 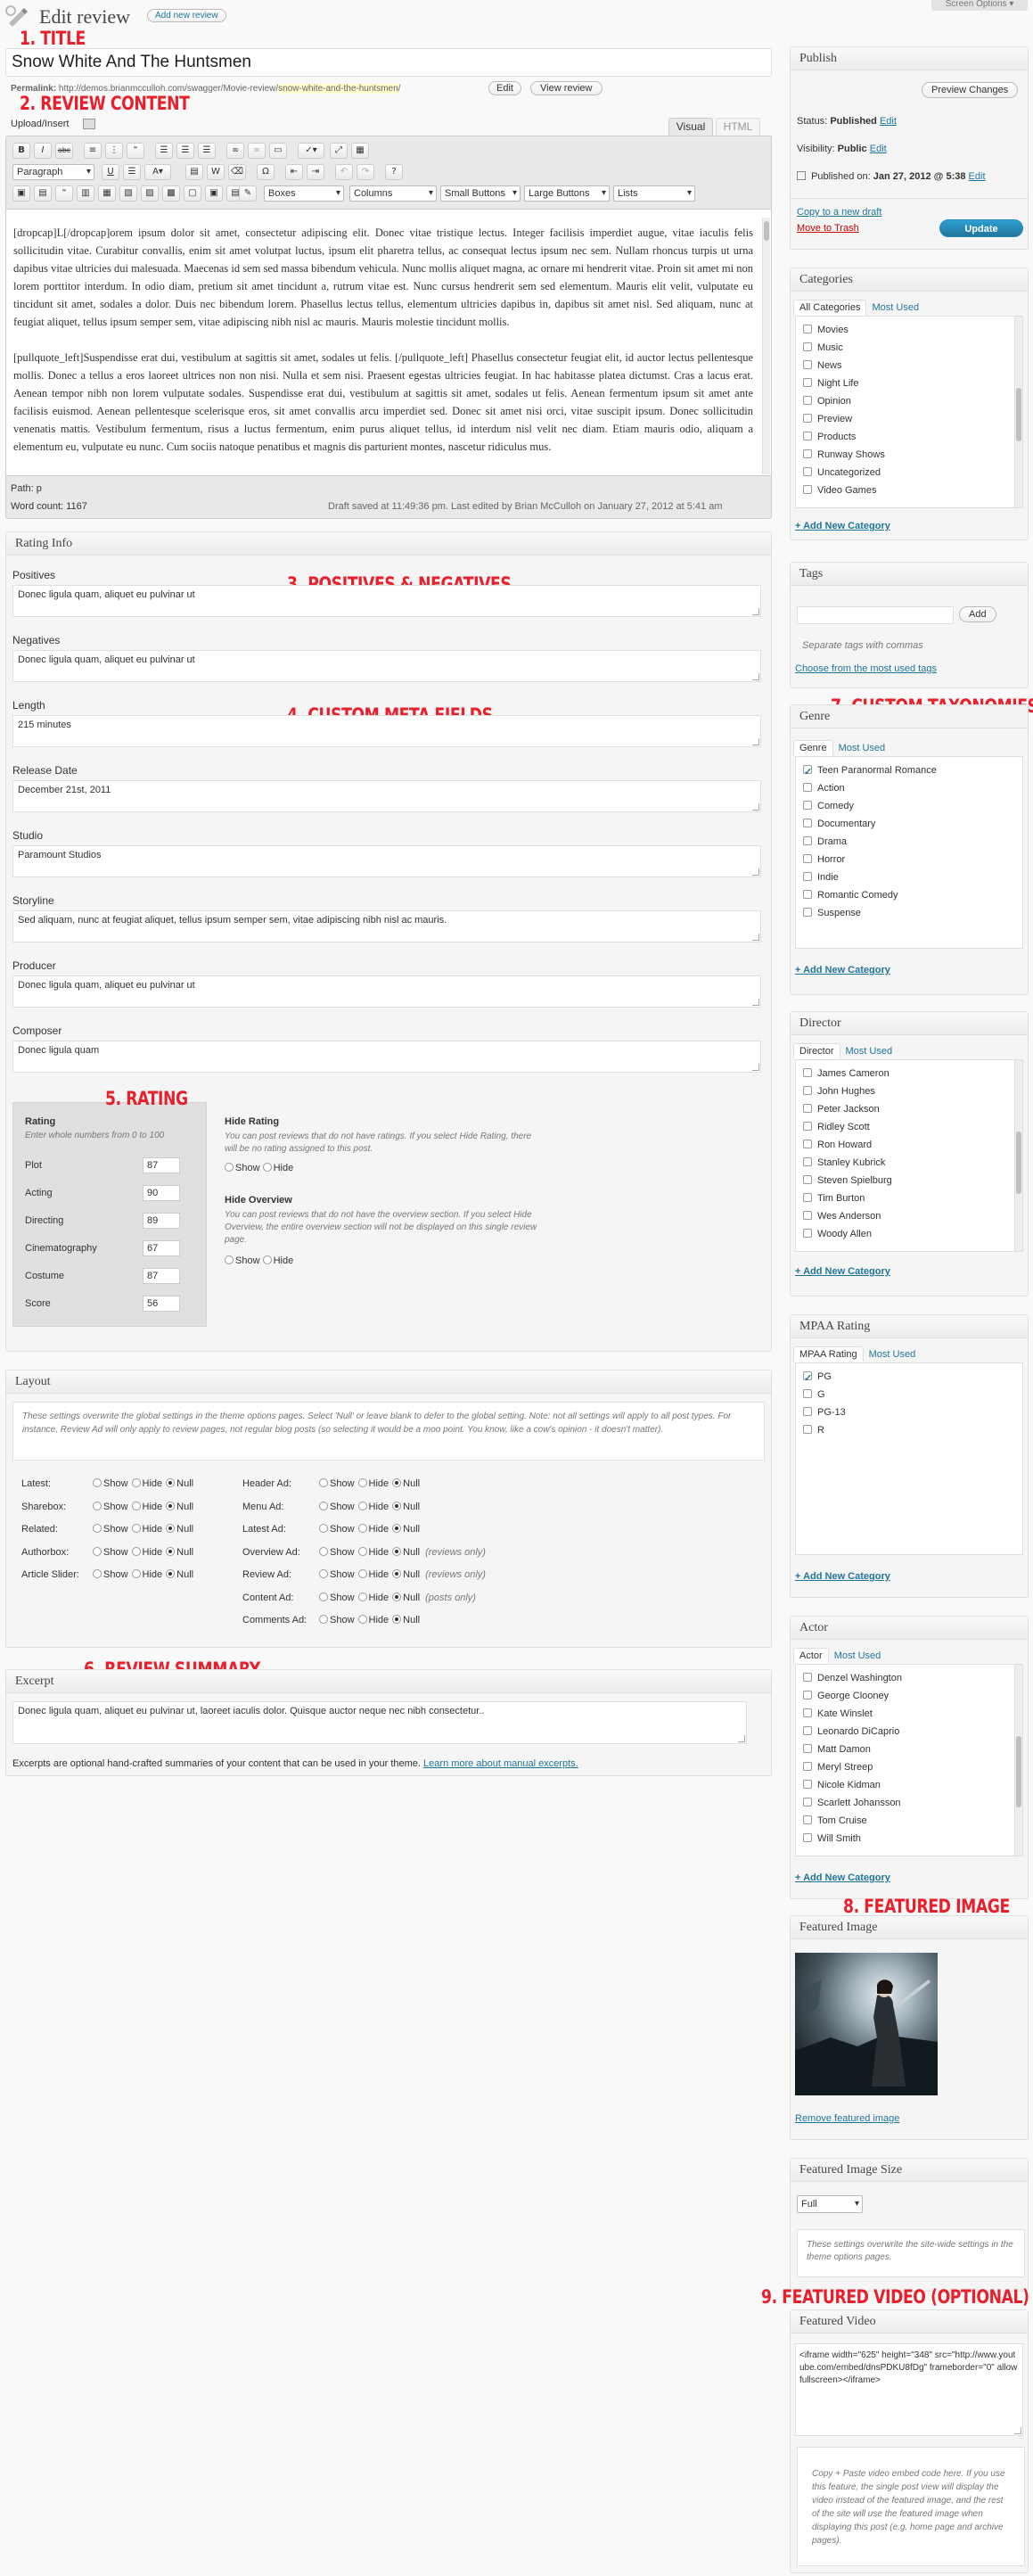 I want to click on upload-media-icon, so click(x=89, y=124).